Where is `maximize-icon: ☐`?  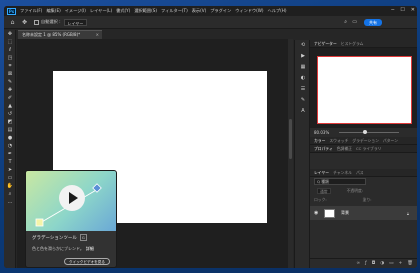 maximize-icon: ☐ is located at coordinates (402, 10).